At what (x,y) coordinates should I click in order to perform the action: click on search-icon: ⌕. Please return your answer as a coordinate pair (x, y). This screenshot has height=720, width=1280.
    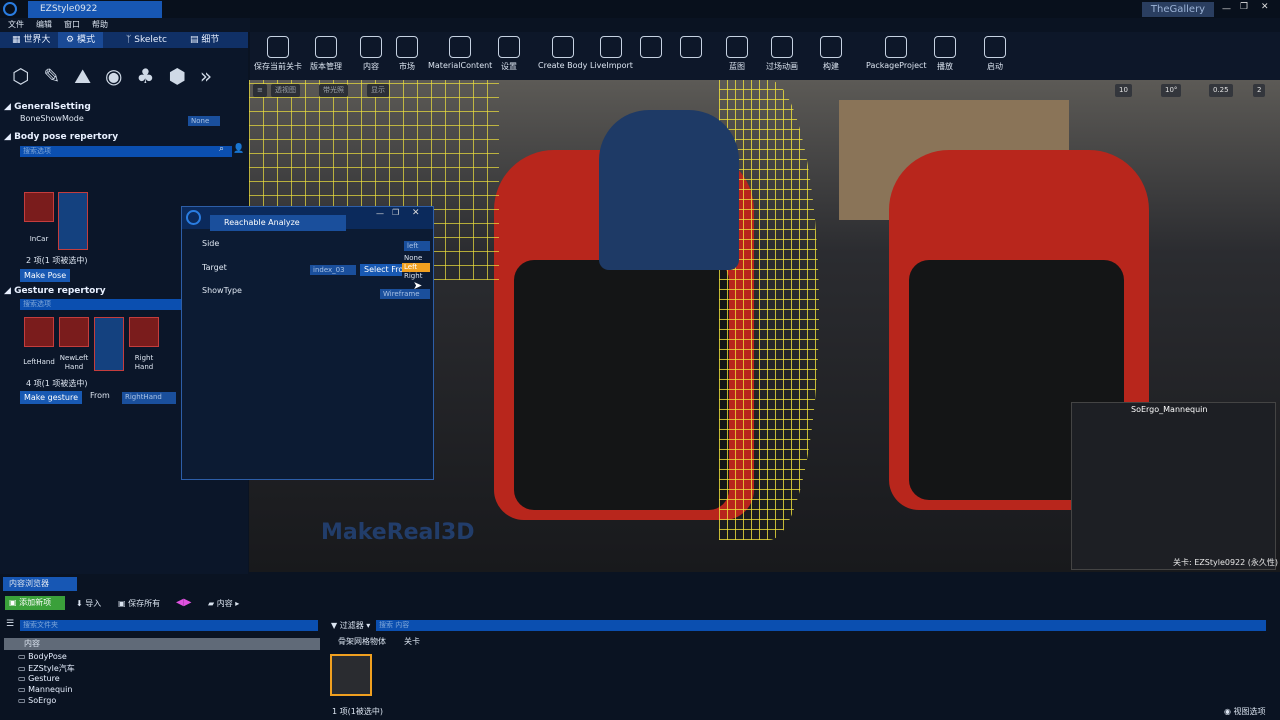
    Looking at the image, I should click on (221, 149).